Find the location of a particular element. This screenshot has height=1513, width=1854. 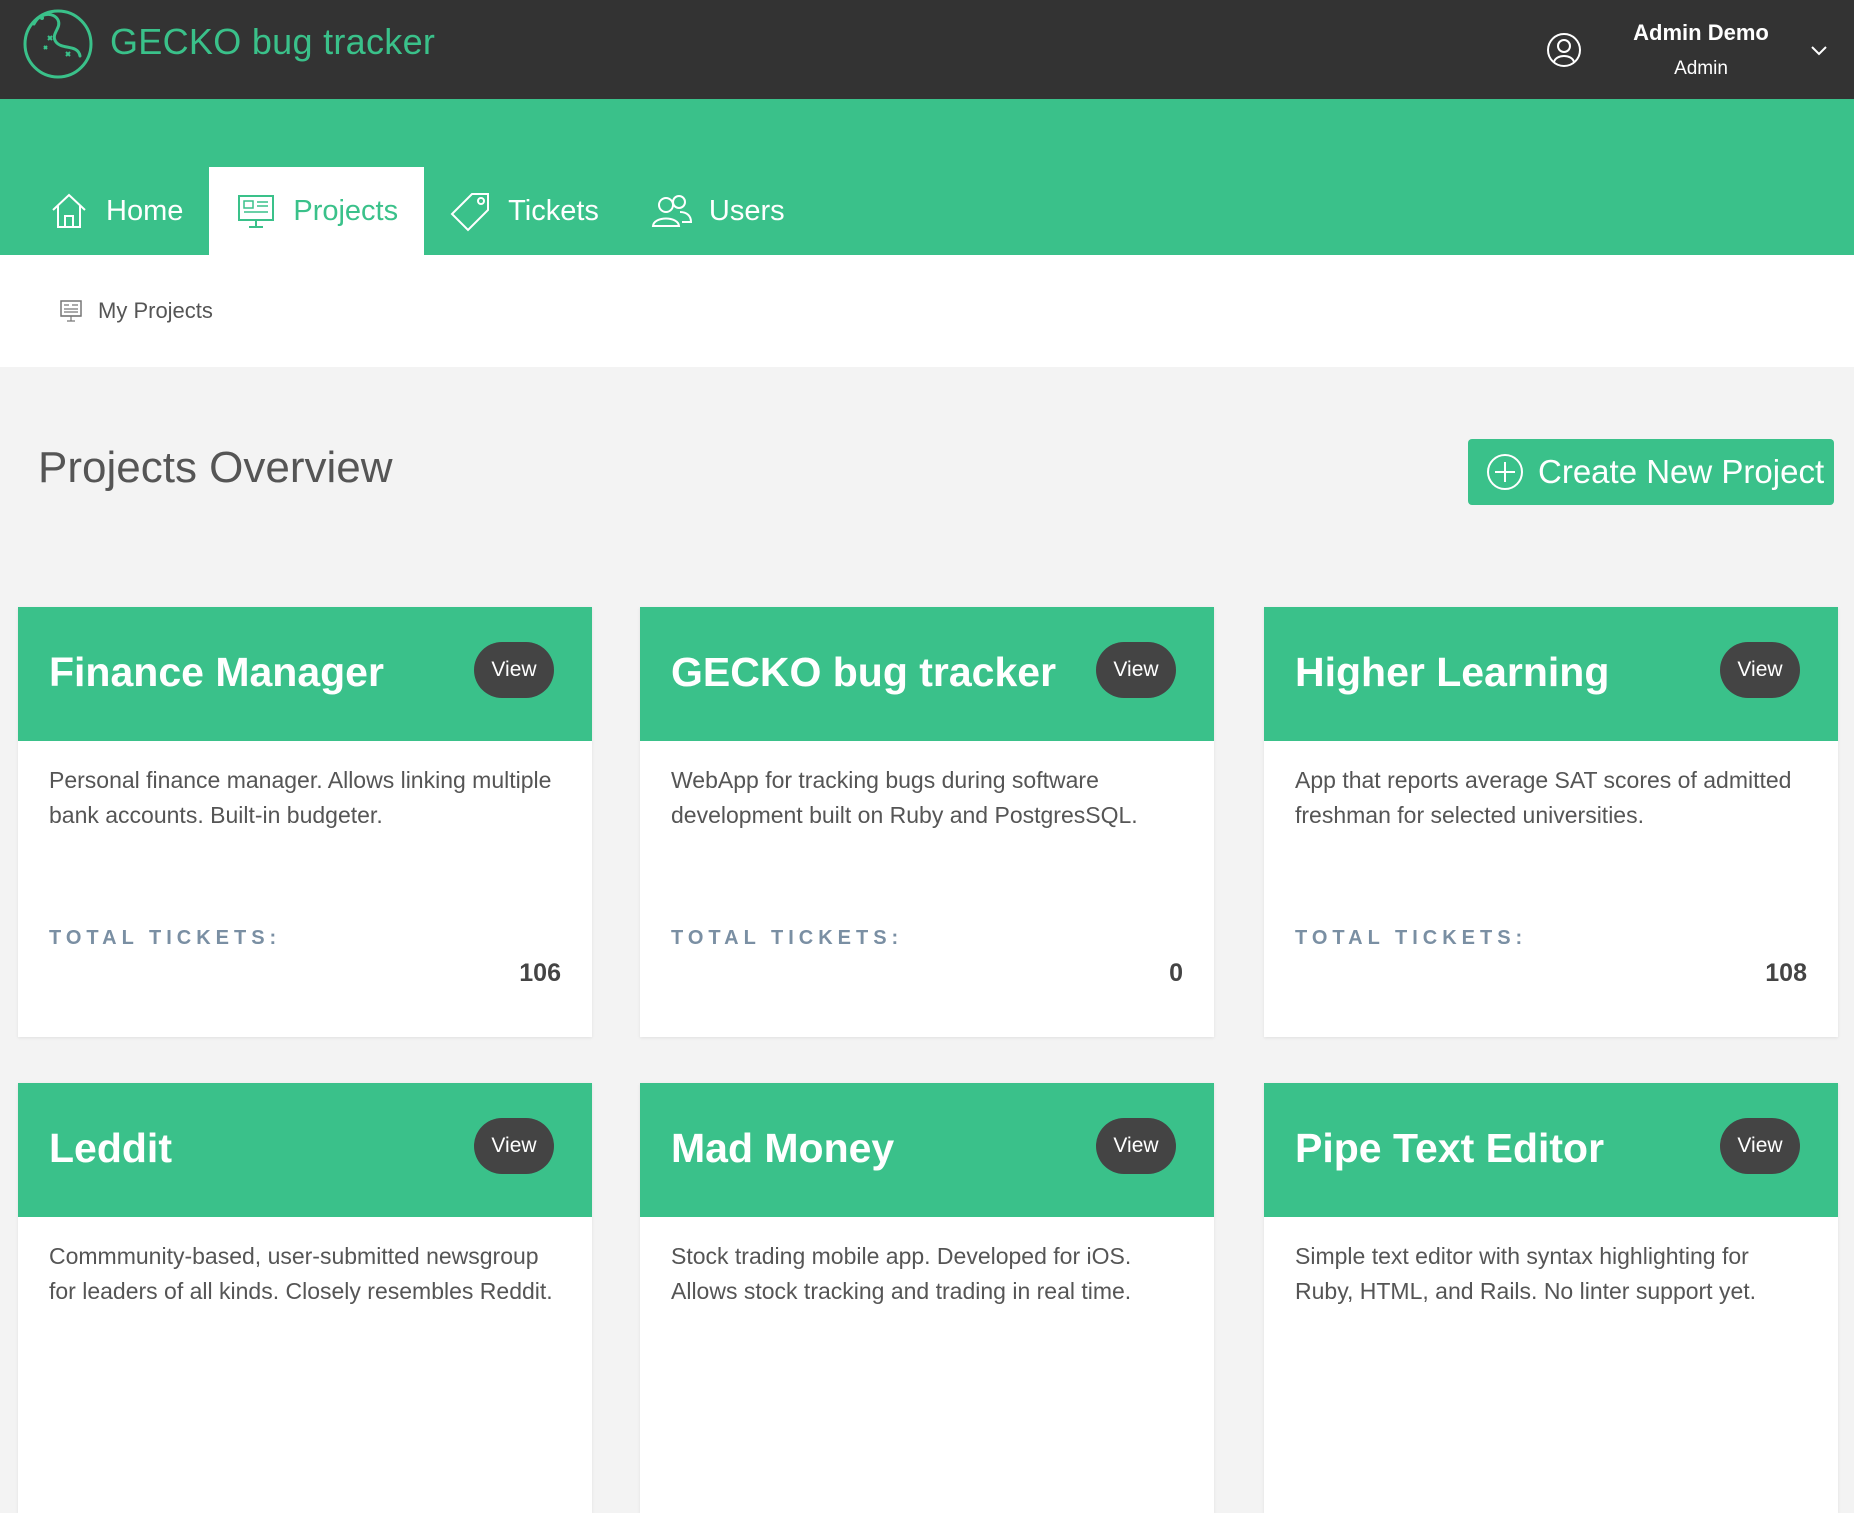

chevron-down-icon is located at coordinates (1819, 50).